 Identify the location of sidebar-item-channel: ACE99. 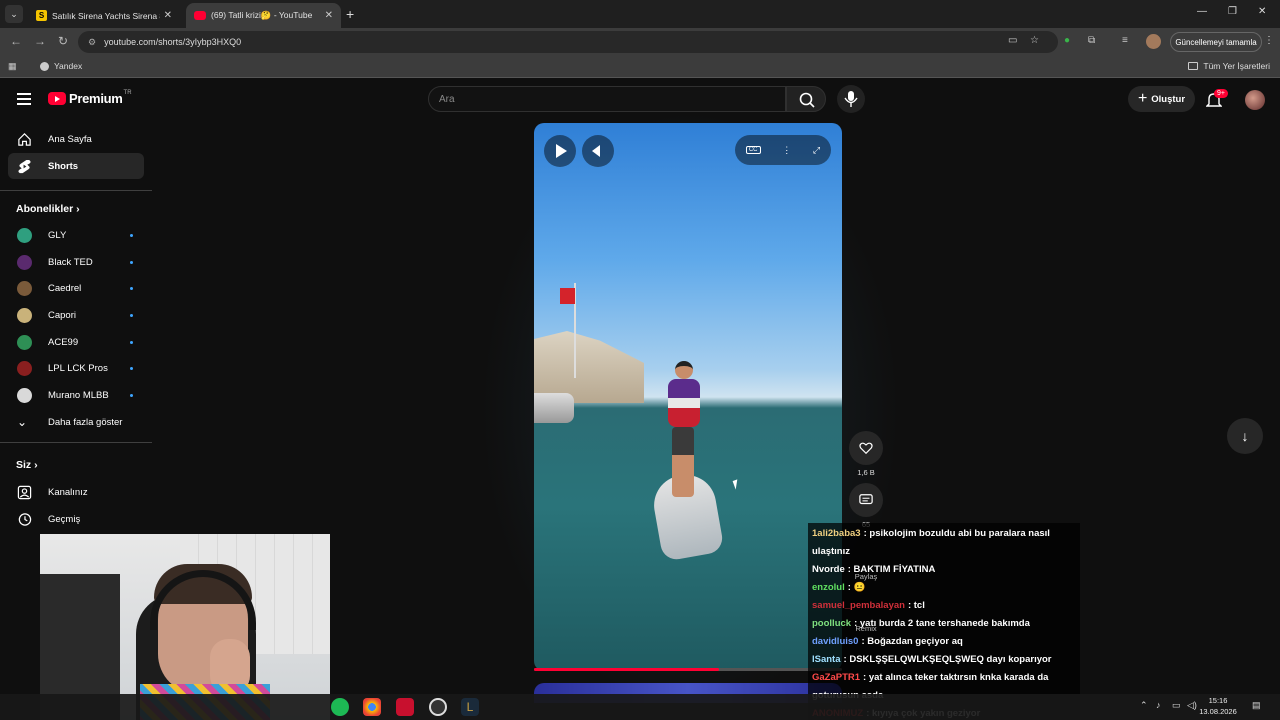
(76, 342).